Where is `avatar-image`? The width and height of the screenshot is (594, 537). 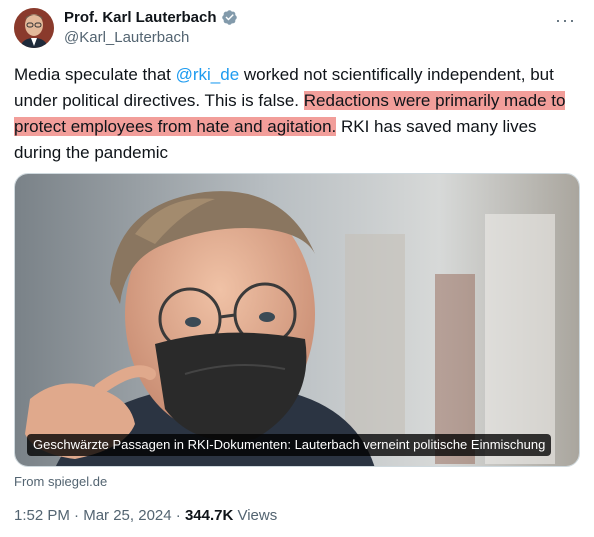
avatar-image is located at coordinates (34, 28).